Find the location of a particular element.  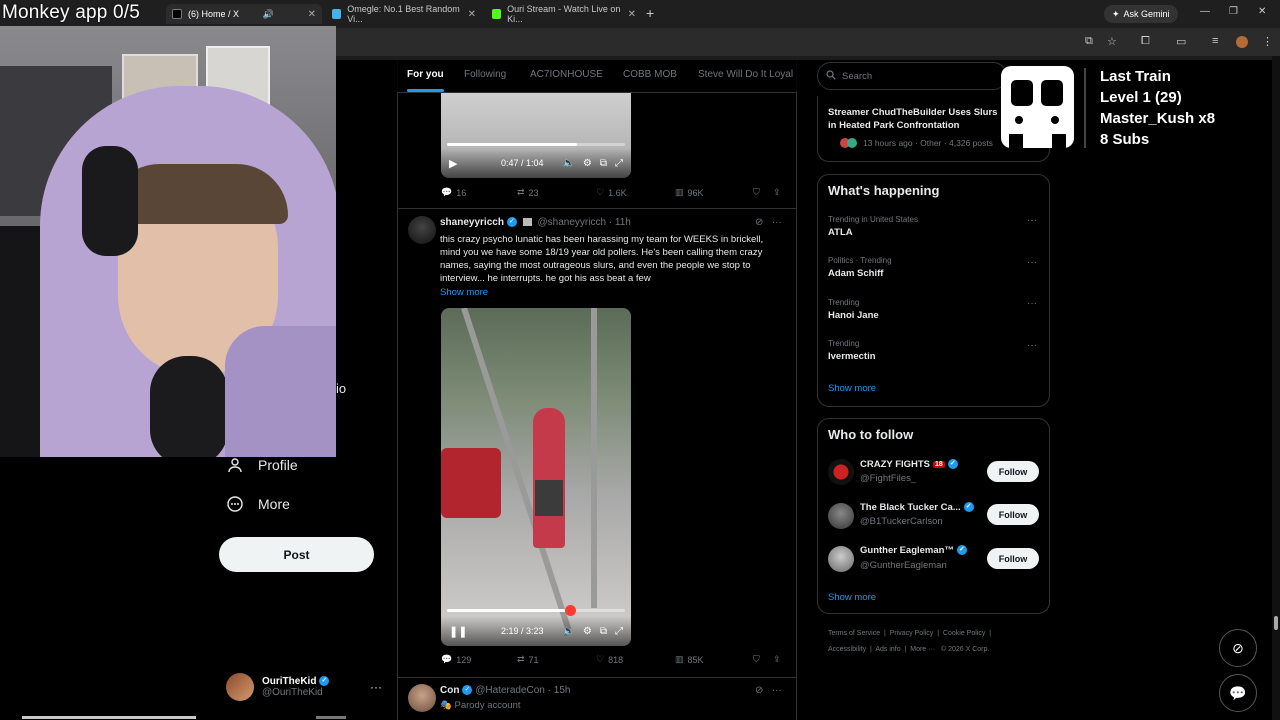

repost-button: ⇄ 23 is located at coordinates (528, 192).